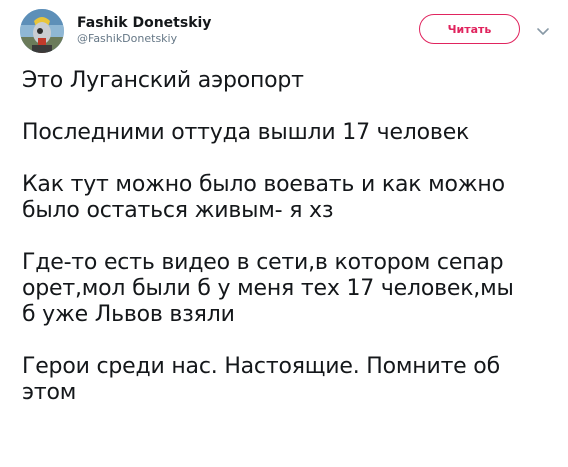 The width and height of the screenshot is (568, 467). What do you see at coordinates (127, 39) in the screenshot?
I see `user-handle: @FashikDonetskiy` at bounding box center [127, 39].